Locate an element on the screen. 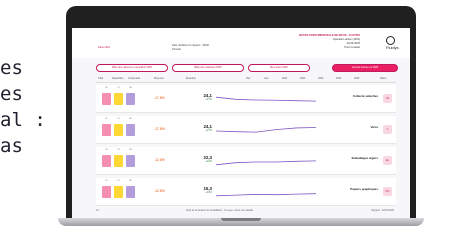  col-header: Répartition is located at coordinates (118, 78).